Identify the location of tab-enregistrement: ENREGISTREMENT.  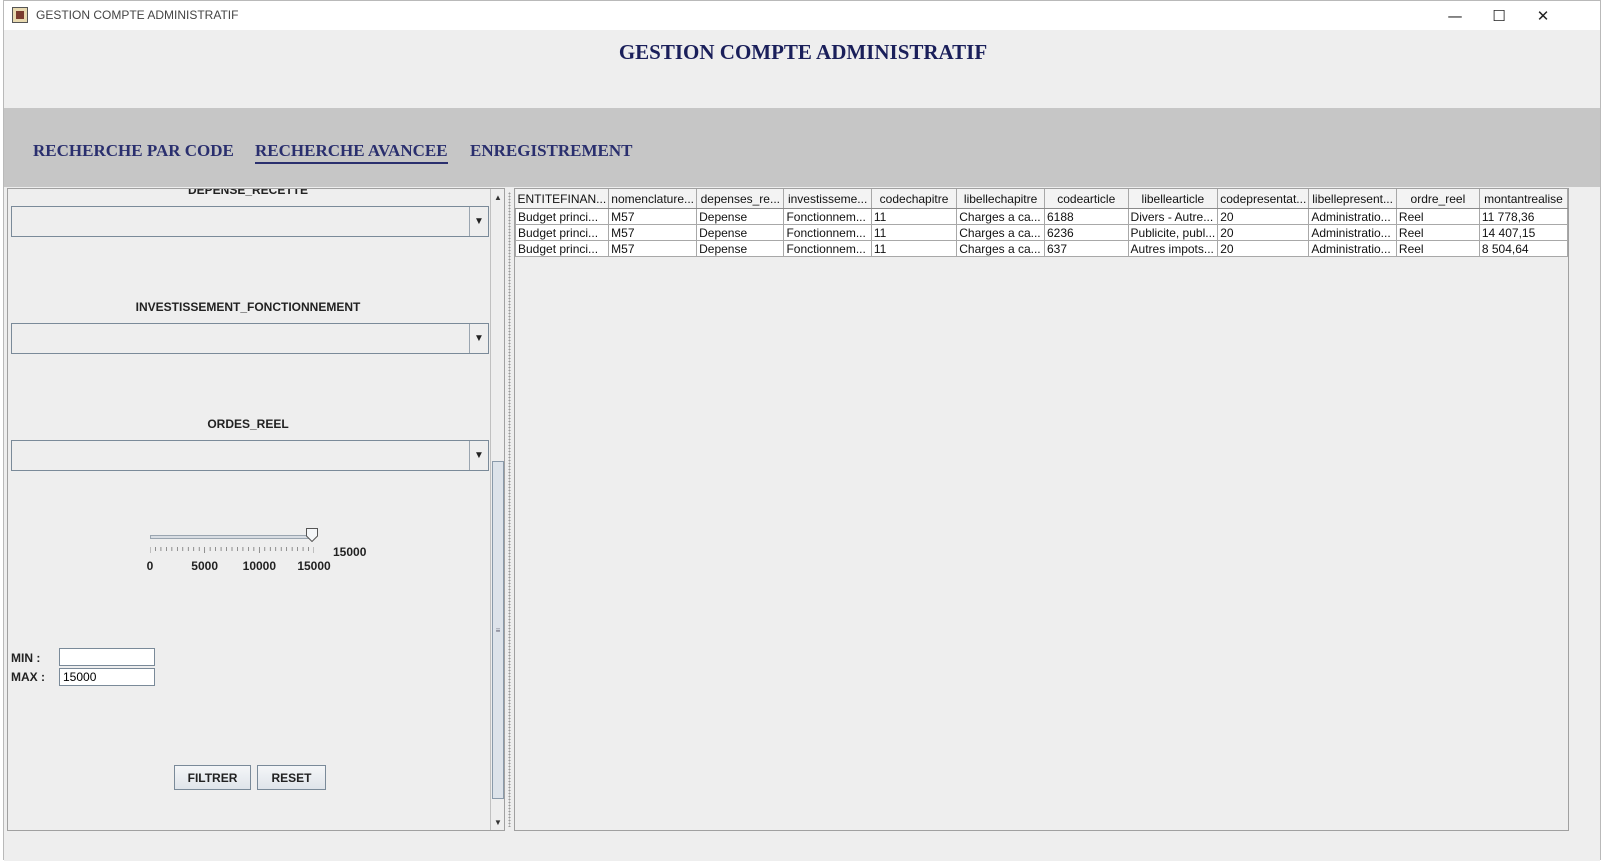
(551, 151).